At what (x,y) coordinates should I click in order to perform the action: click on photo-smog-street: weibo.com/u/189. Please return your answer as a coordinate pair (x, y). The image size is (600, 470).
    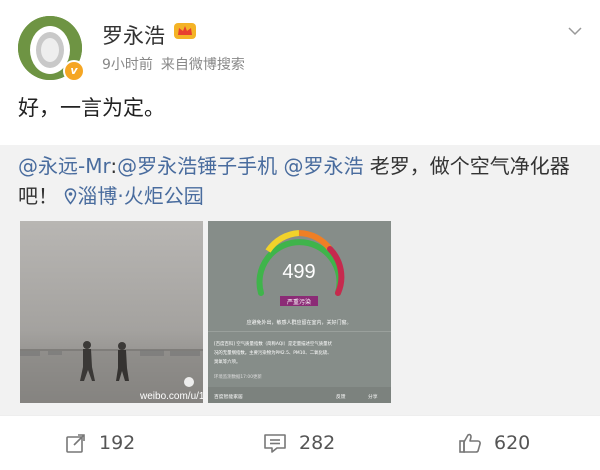
    Looking at the image, I should click on (111, 312).